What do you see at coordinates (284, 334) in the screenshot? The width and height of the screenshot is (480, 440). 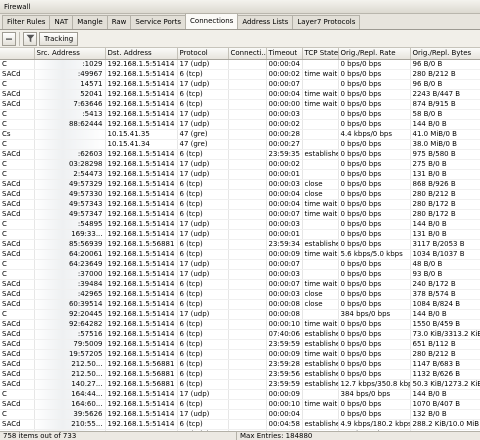 I see `table-cell: 07:40:06` at bounding box center [284, 334].